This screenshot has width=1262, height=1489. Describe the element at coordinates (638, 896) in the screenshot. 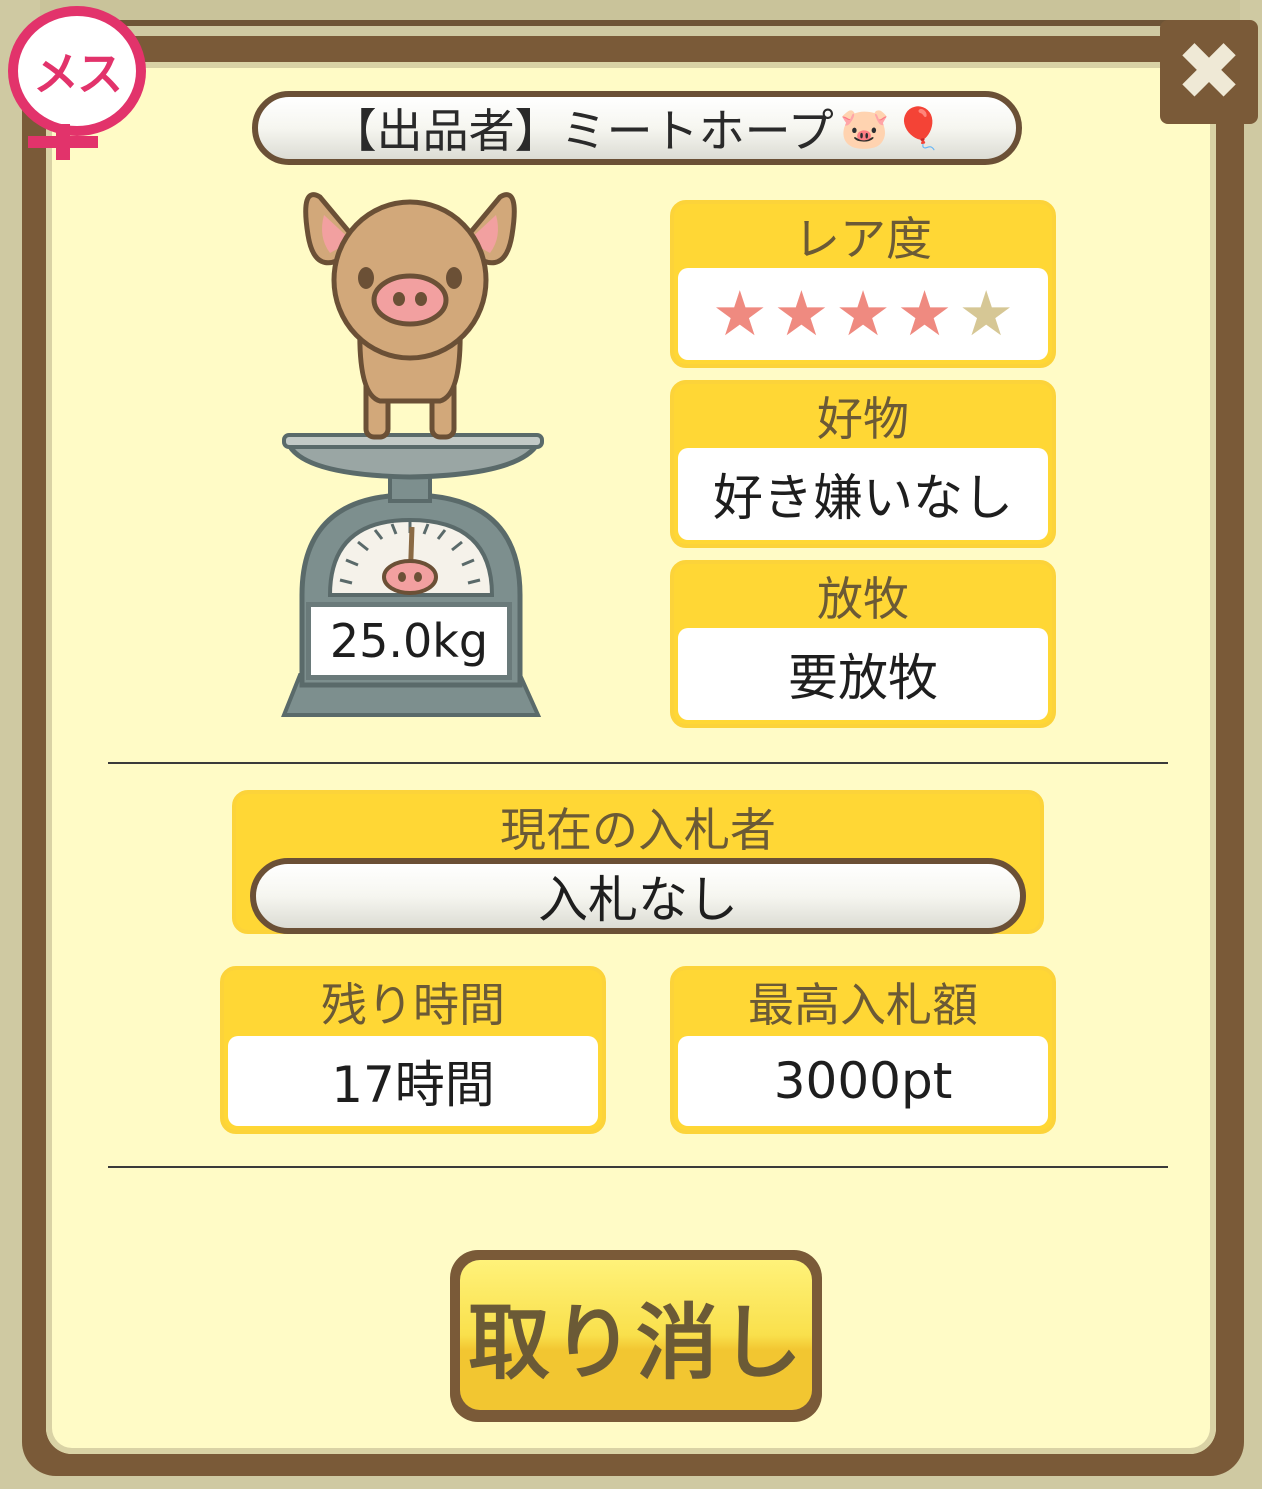

I see `current-bidder-value: 入札なし` at that location.